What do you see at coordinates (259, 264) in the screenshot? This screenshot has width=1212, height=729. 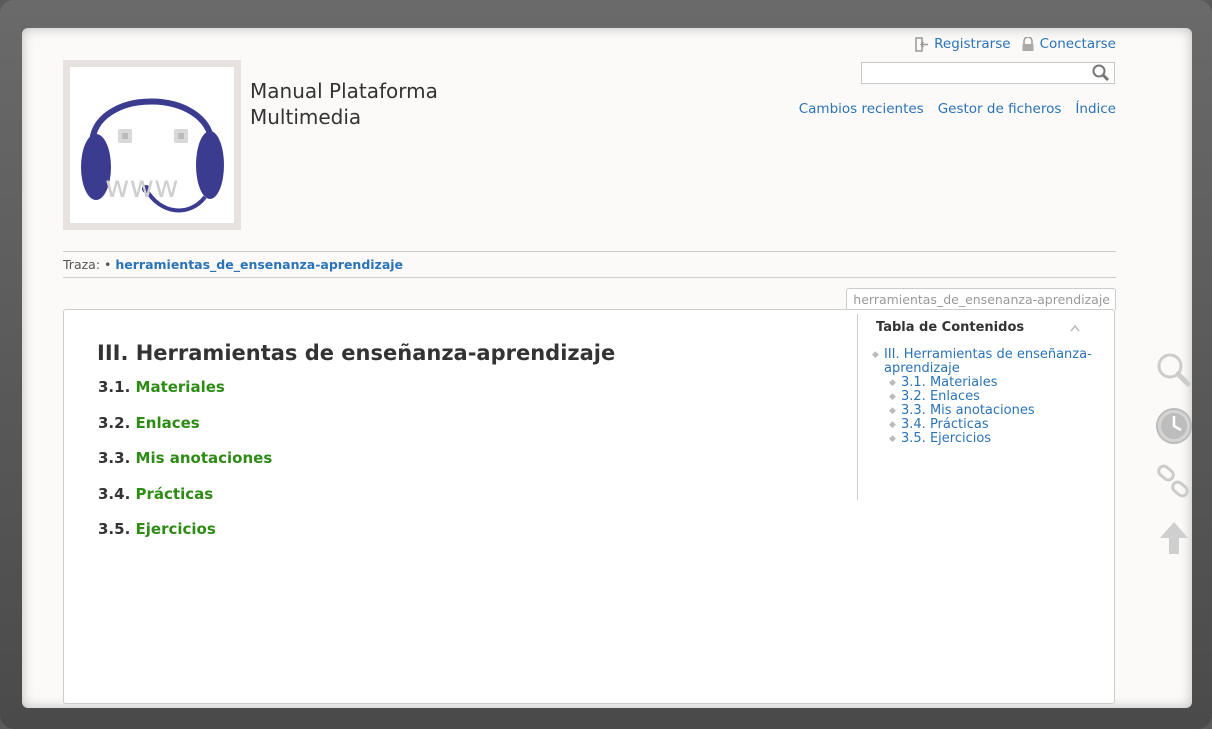 I see `breadcrumb-link: herramientas_de_ensenanza-aprendizaje` at bounding box center [259, 264].